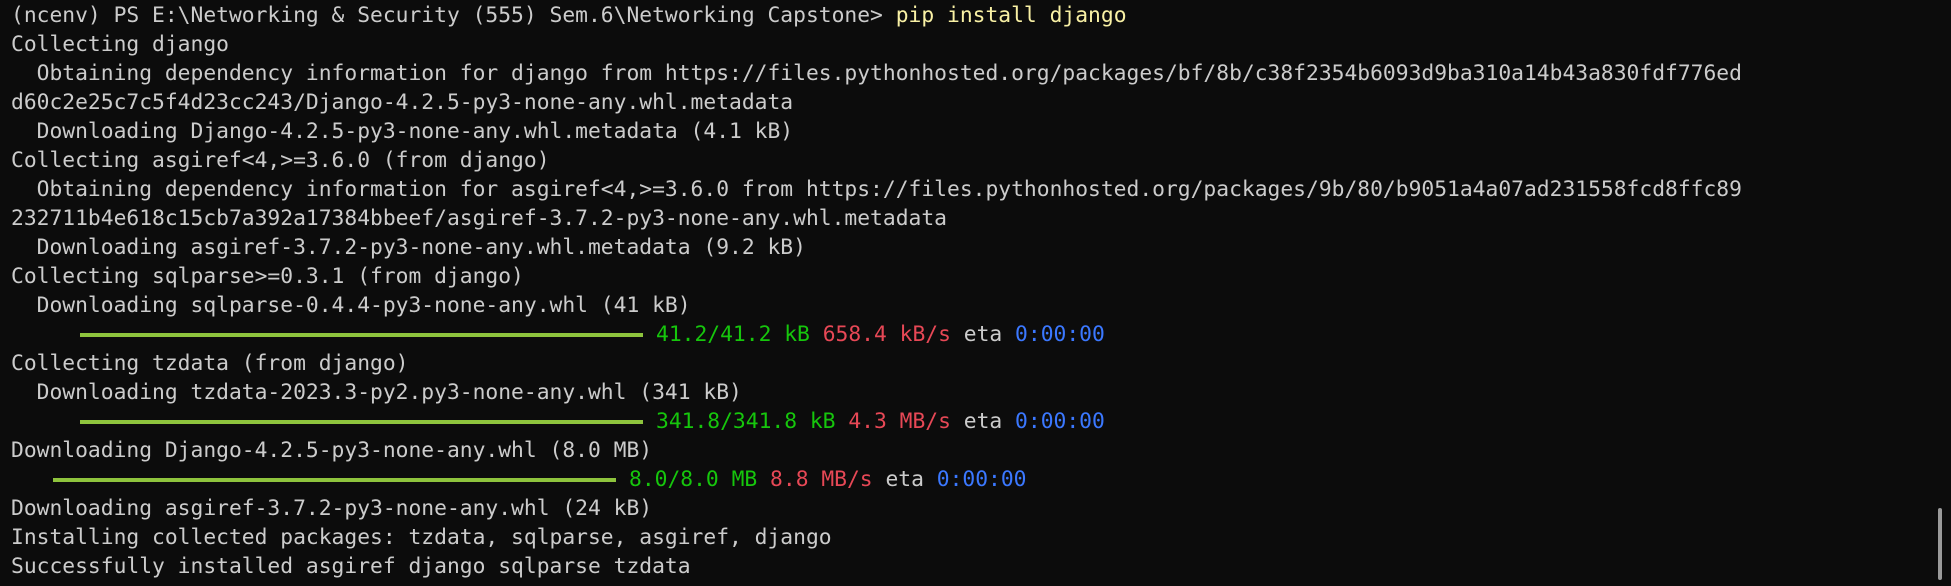 The height and width of the screenshot is (586, 1951). What do you see at coordinates (693, 479) in the screenshot?
I see `progress-size: 8.0/8.0 MB` at bounding box center [693, 479].